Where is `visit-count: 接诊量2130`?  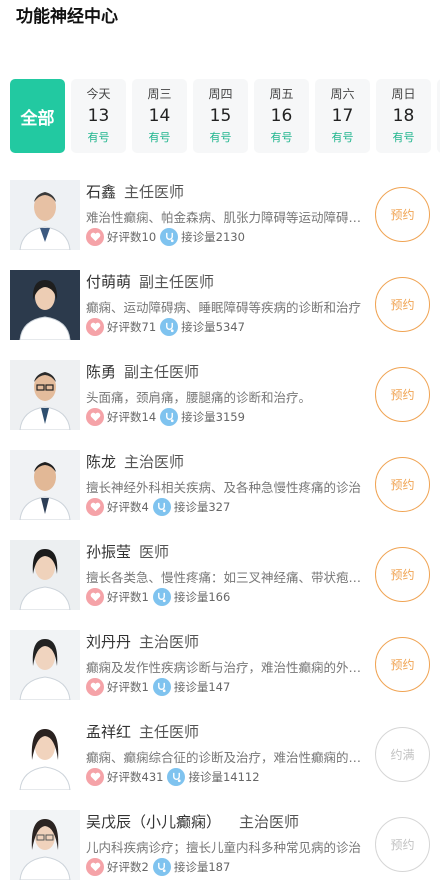
visit-count: 接诊量2130 is located at coordinates (213, 237).